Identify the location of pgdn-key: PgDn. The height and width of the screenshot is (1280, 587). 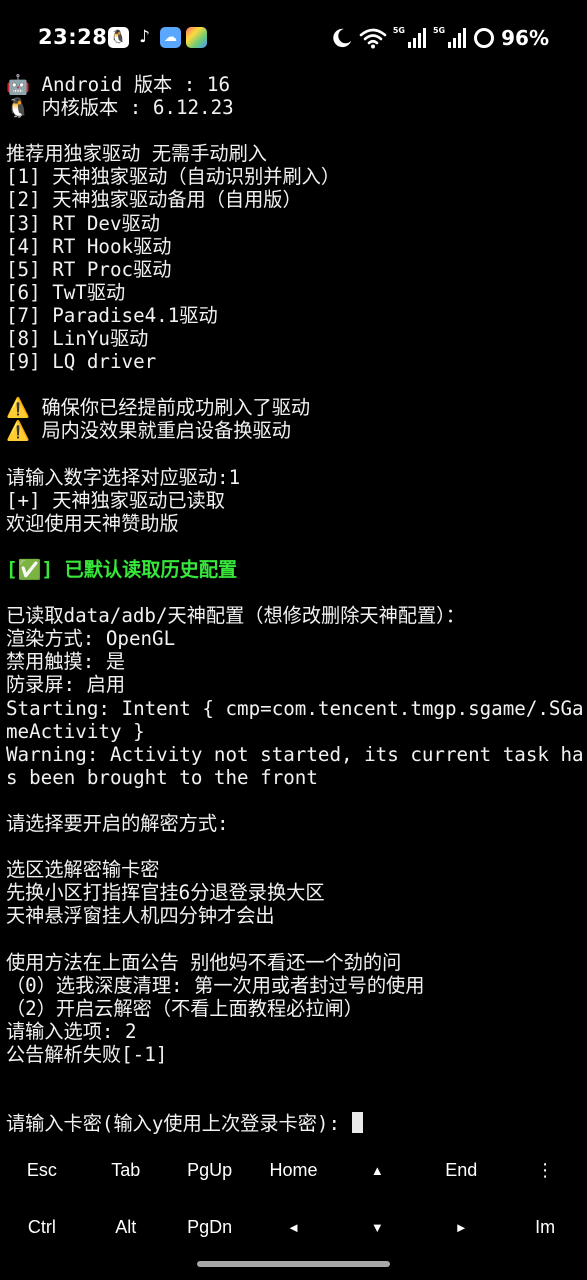
(210, 1227).